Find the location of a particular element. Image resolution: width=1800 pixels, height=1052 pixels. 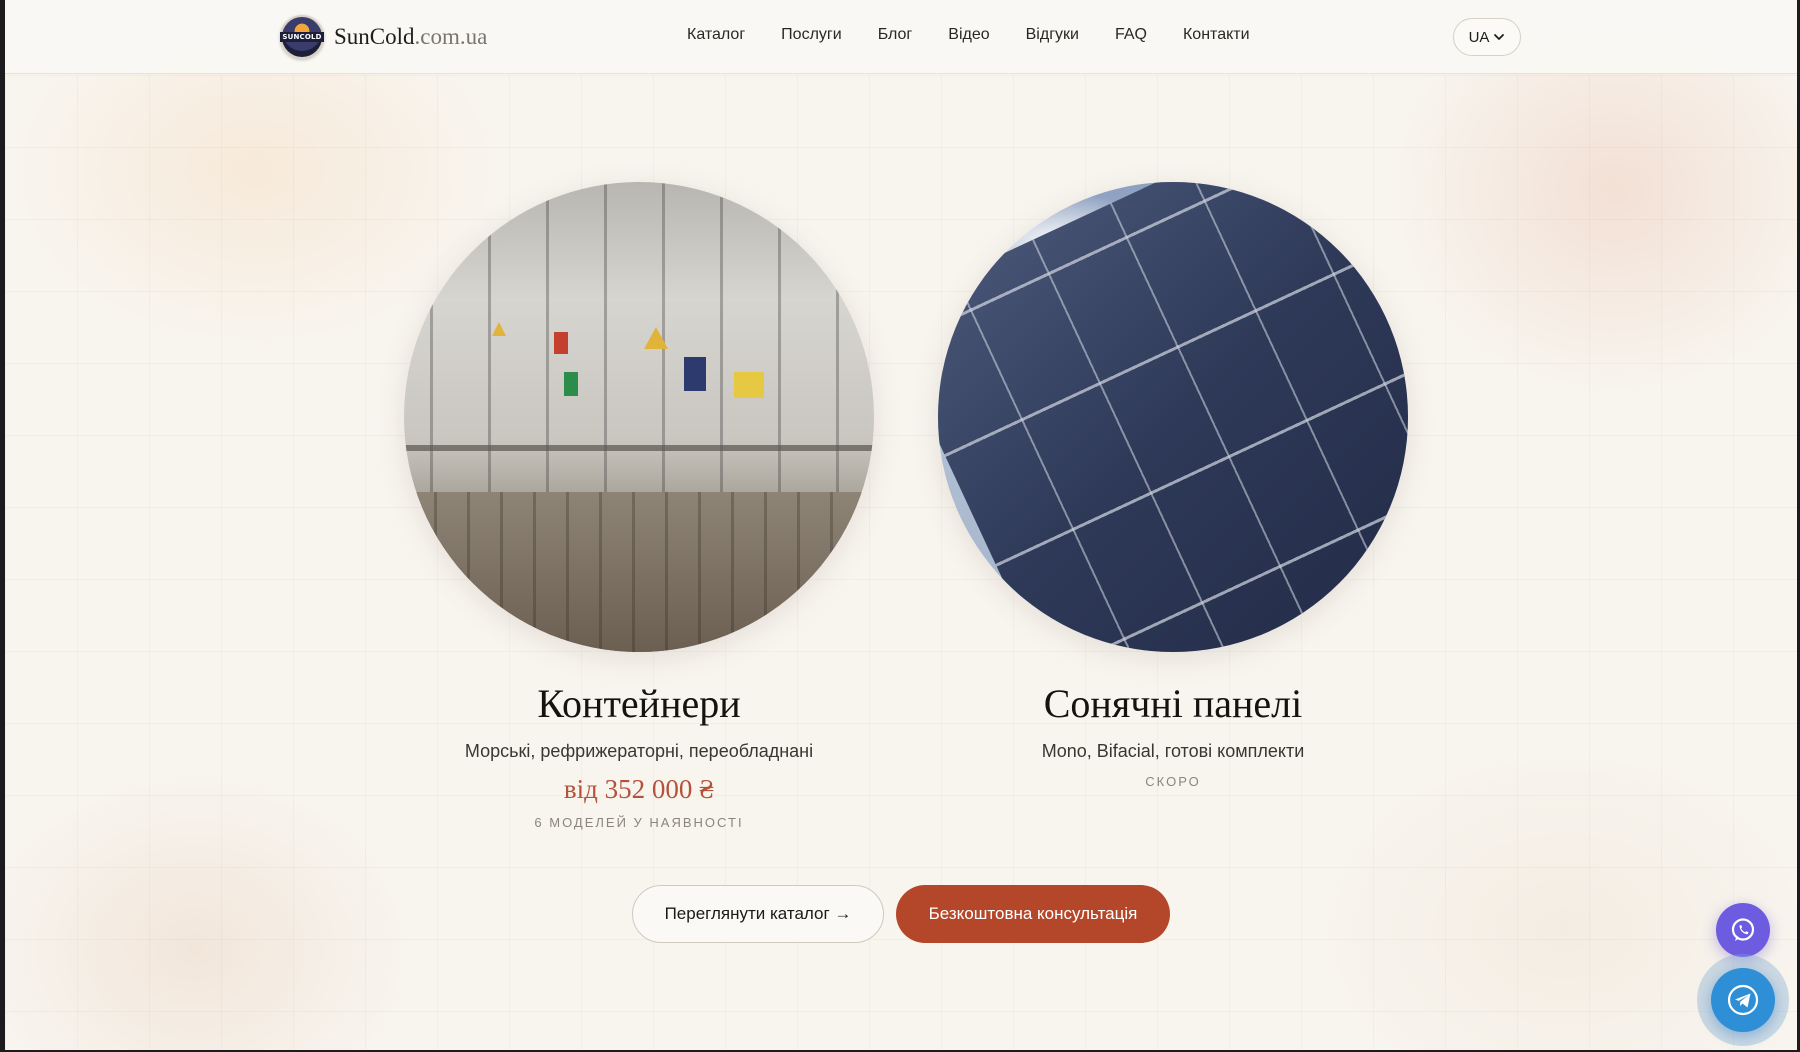

solar-panels-image is located at coordinates (1173, 417).